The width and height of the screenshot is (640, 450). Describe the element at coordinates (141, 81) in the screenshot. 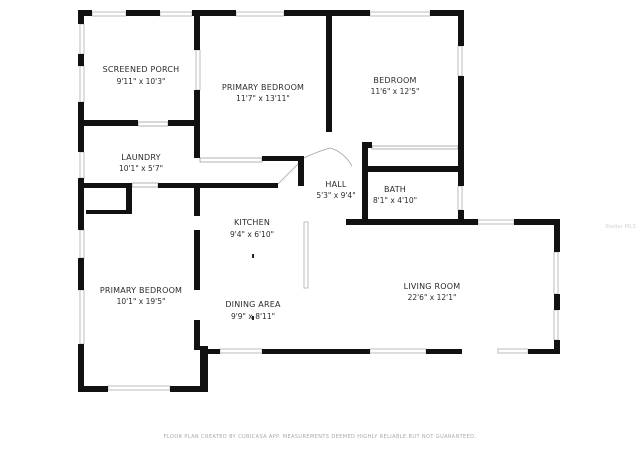

I see `screened-porch-dims: 9'11" x 10'3"` at that location.